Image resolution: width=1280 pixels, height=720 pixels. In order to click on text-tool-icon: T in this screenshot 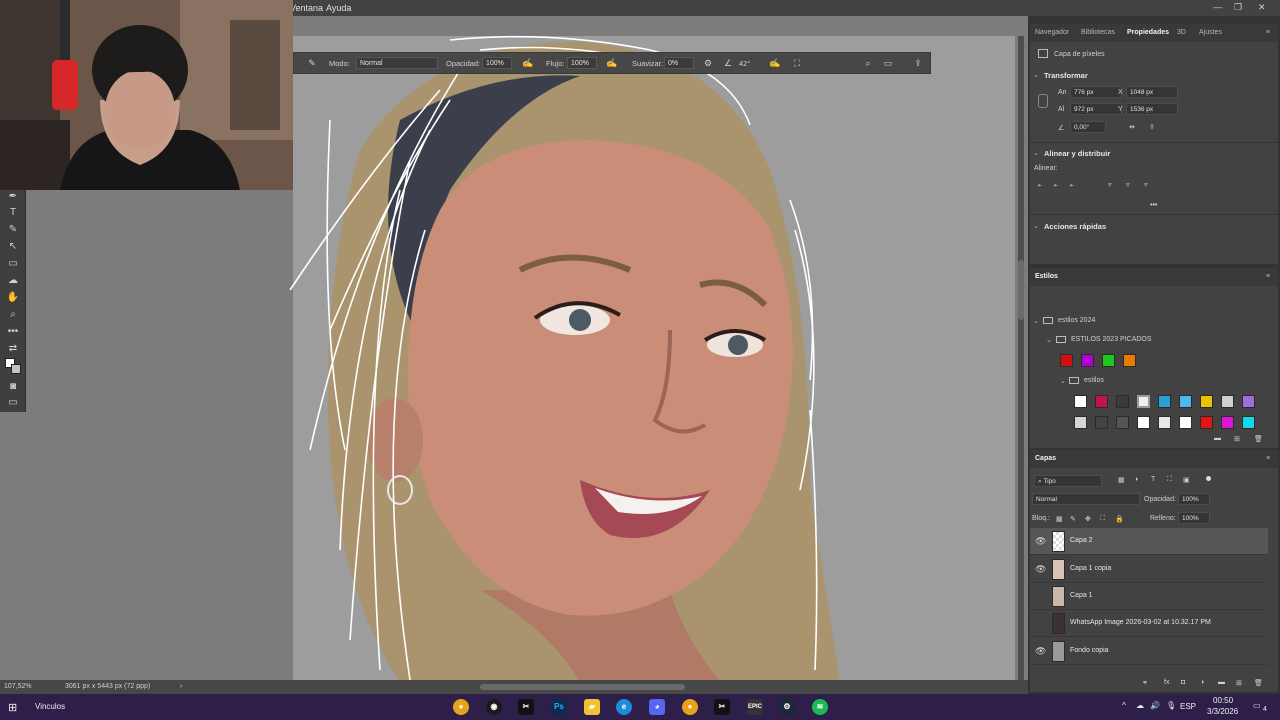, I will do `click(13, 213)`.